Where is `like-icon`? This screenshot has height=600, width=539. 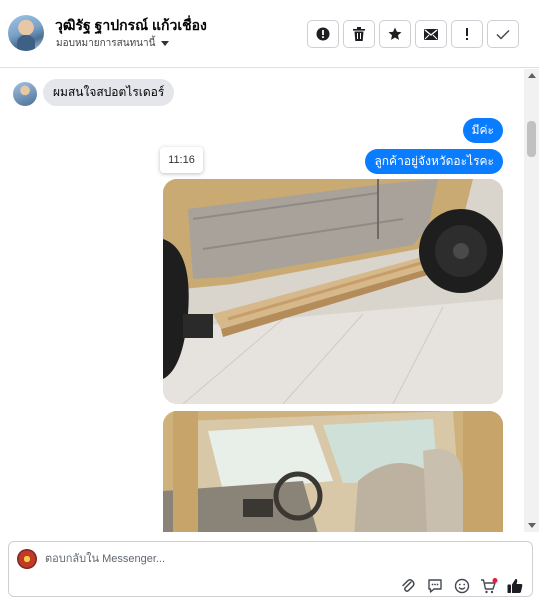
like-icon is located at coordinates (515, 585).